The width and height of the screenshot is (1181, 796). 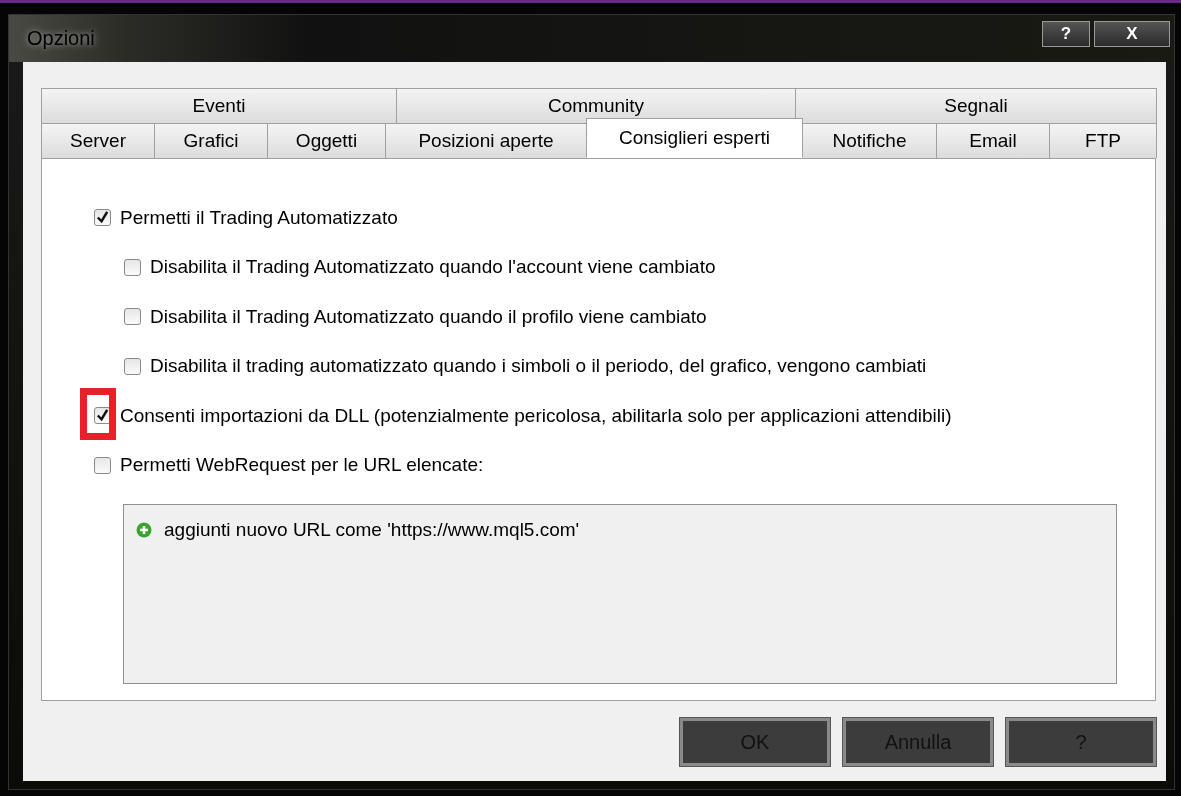 I want to click on tab: FTP, so click(x=1103, y=140).